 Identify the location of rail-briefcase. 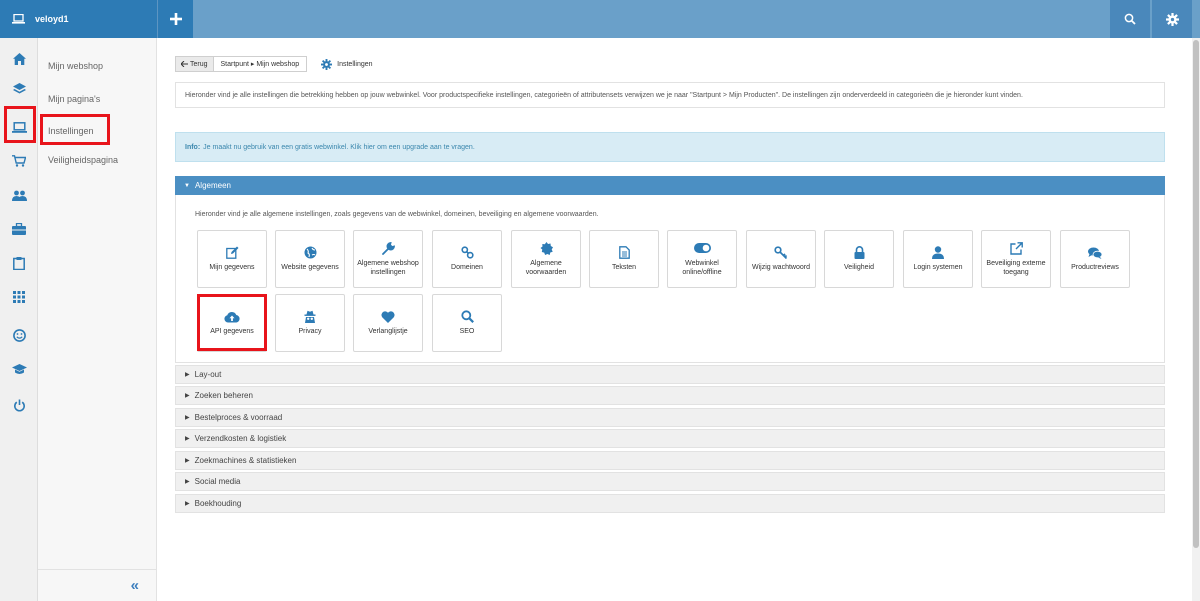
(19, 229).